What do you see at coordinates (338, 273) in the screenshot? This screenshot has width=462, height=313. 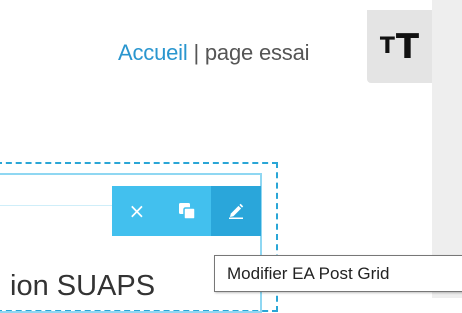 I see `edit-tooltip: Modifier EA Post Grid` at bounding box center [338, 273].